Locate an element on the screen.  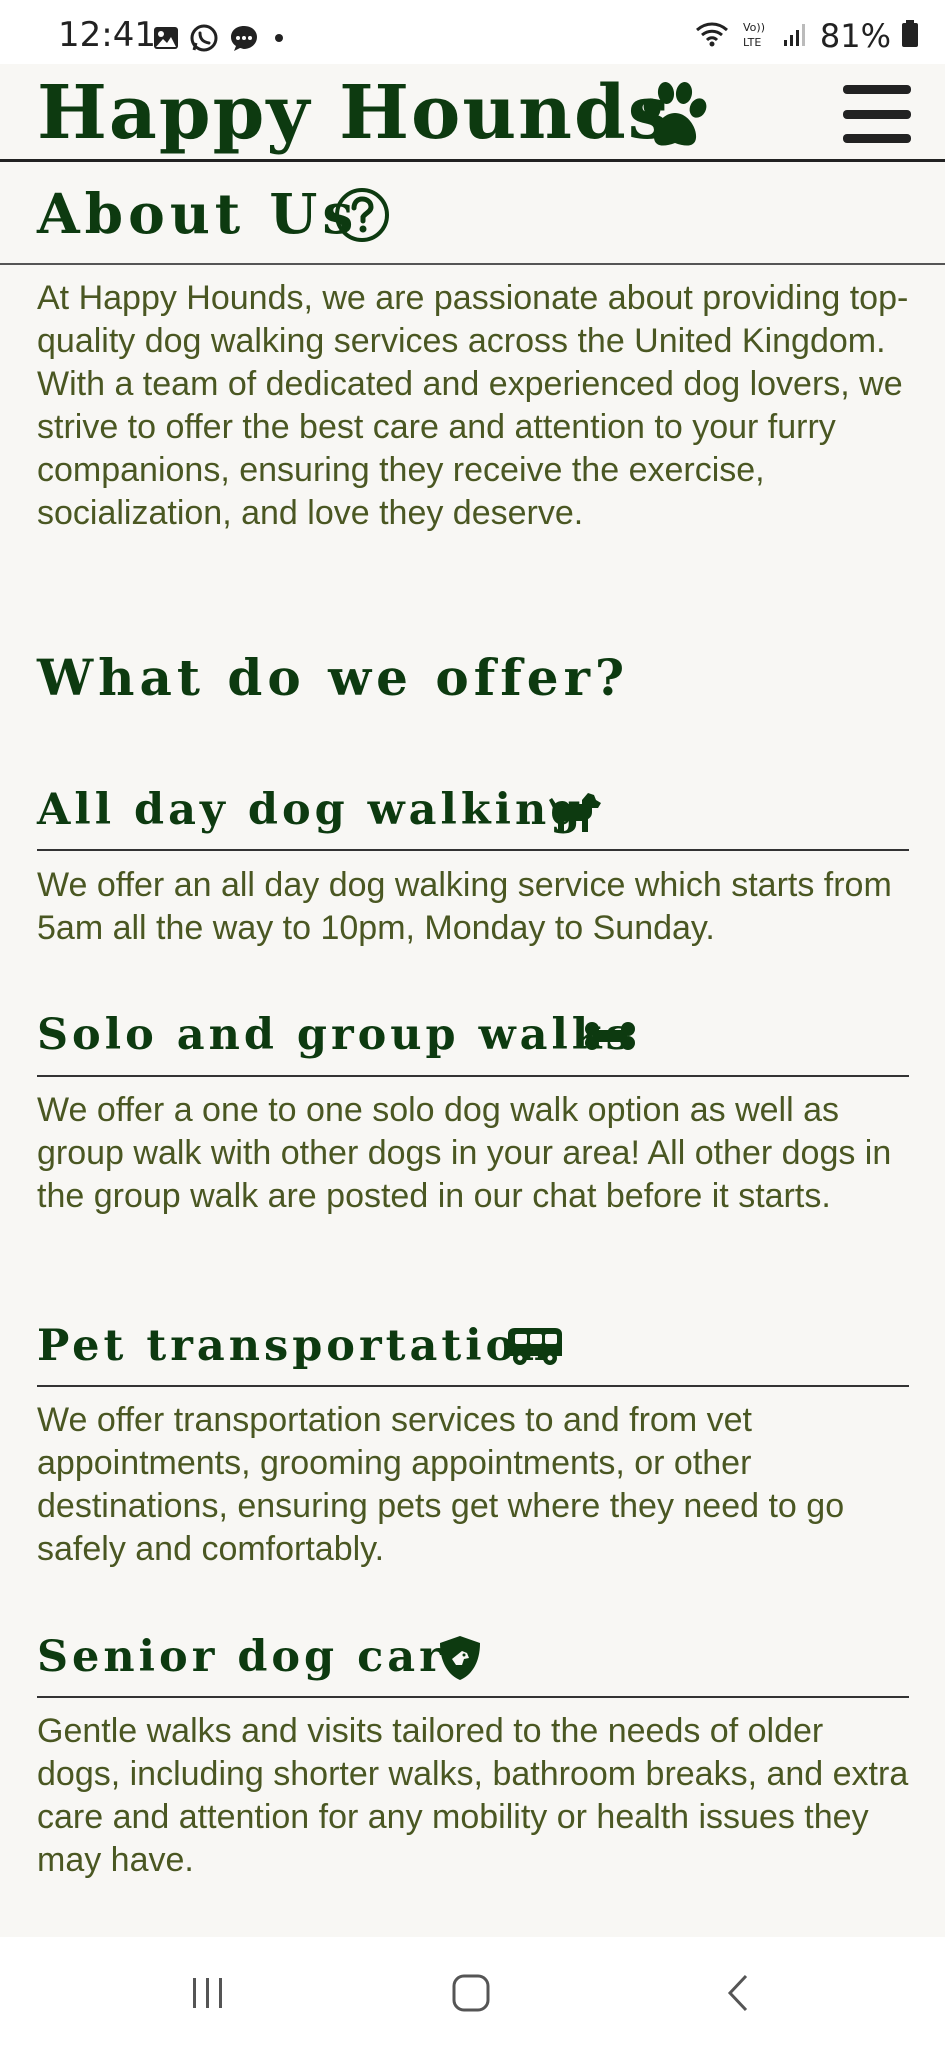
messages-icon is located at coordinates (244, 40).